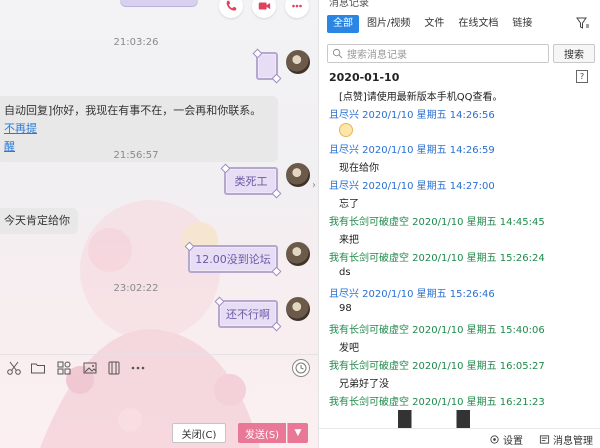 The height and width of the screenshot is (448, 600). What do you see at coordinates (38, 368) in the screenshot?
I see `folder-icon` at bounding box center [38, 368].